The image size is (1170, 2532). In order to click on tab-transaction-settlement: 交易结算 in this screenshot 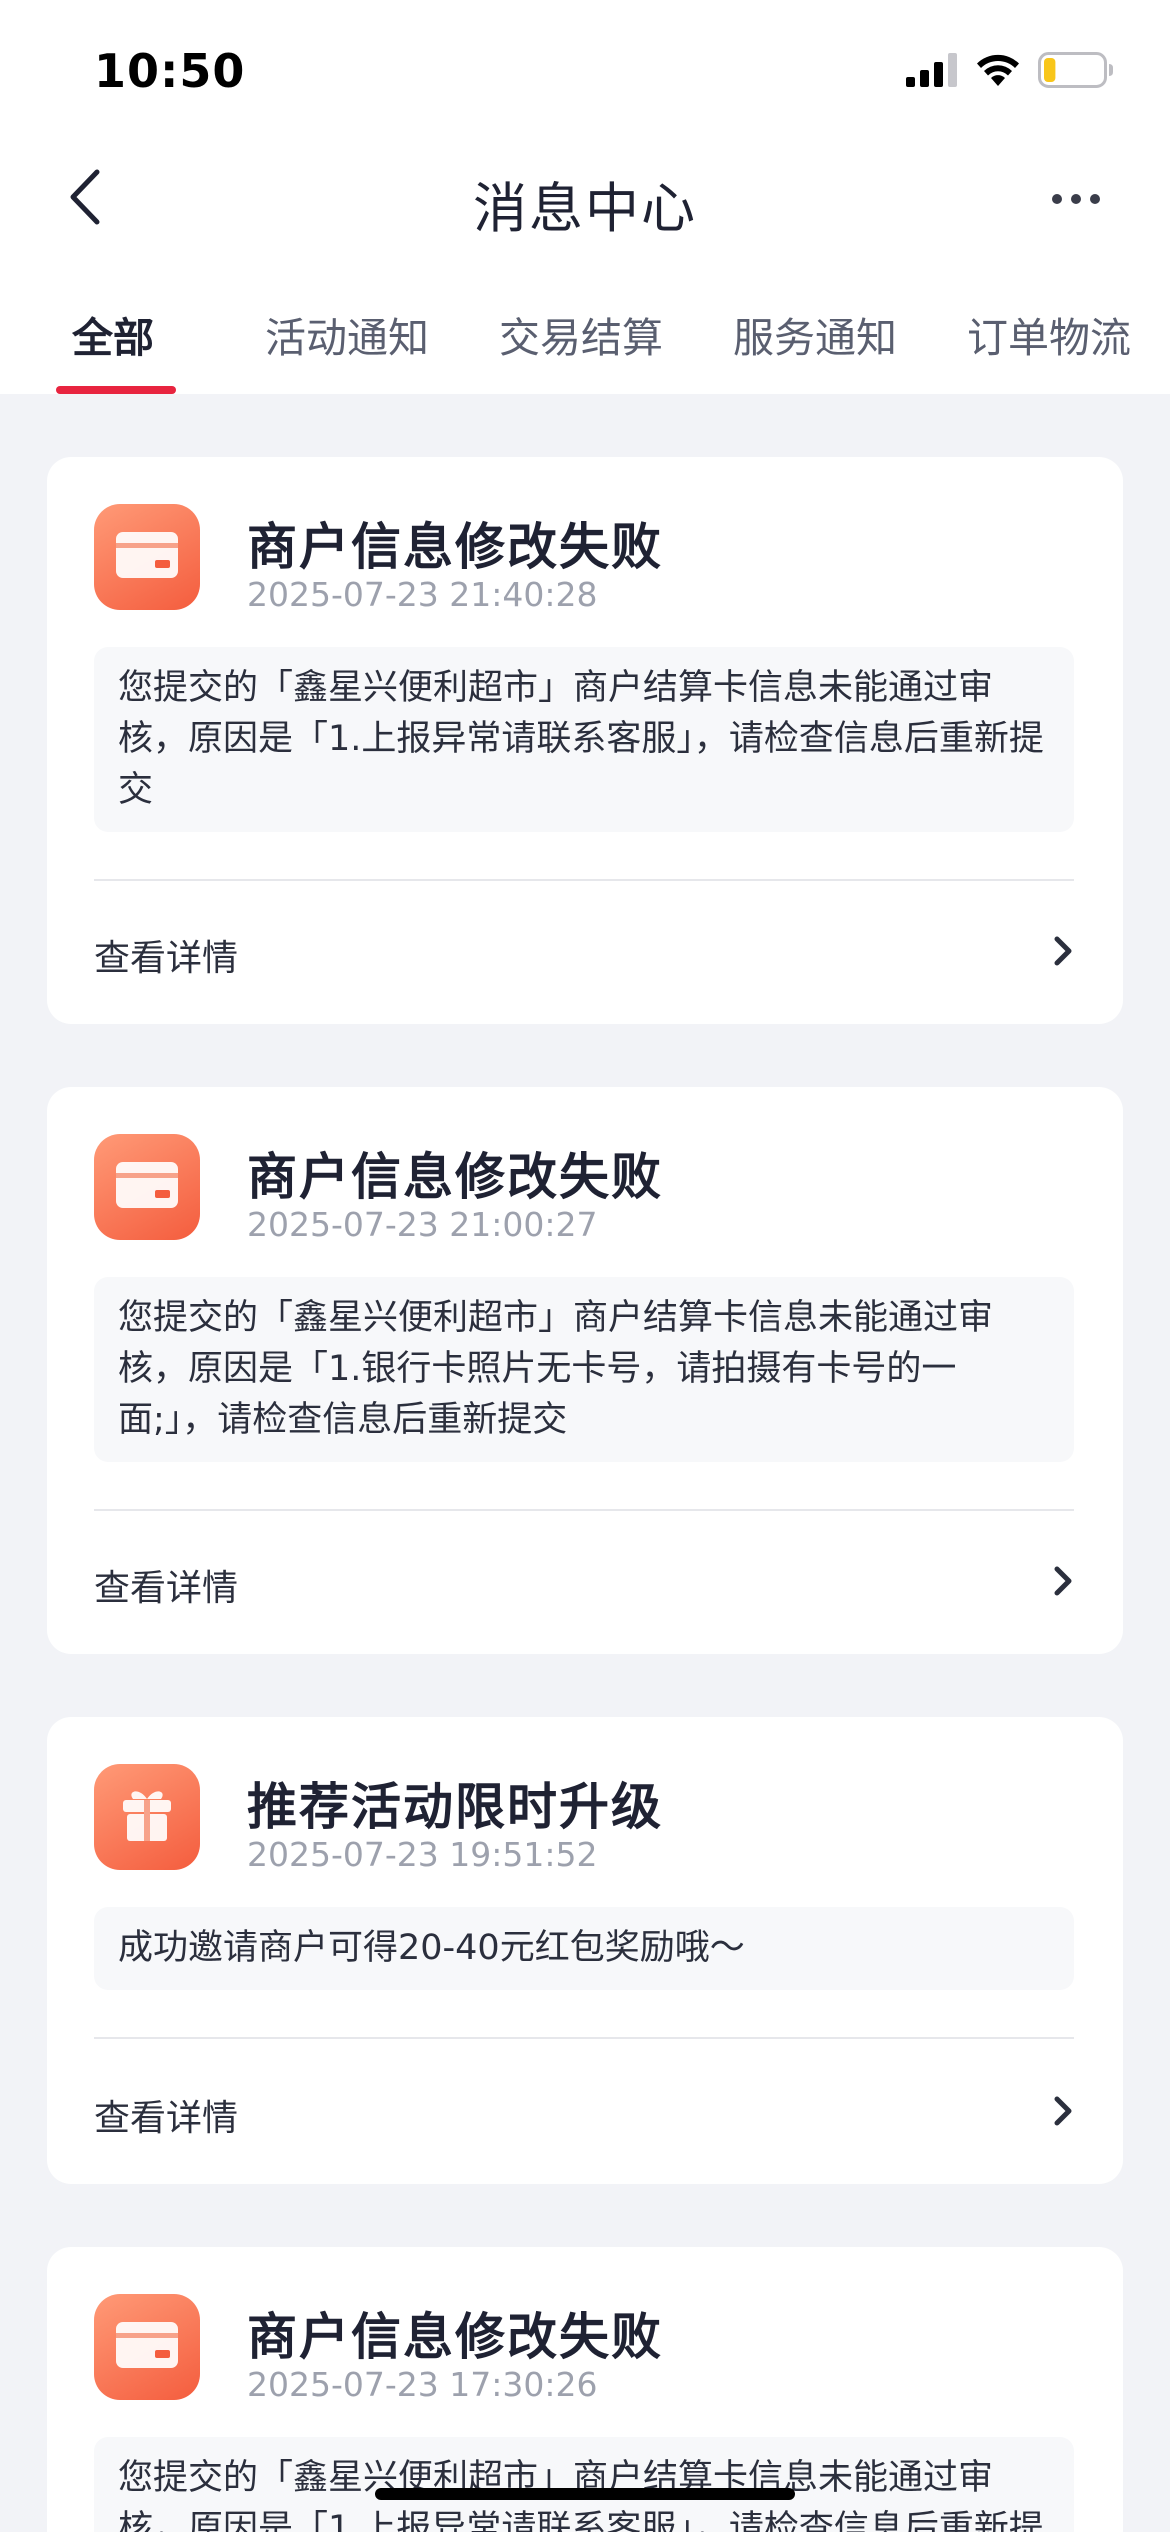, I will do `click(581, 334)`.